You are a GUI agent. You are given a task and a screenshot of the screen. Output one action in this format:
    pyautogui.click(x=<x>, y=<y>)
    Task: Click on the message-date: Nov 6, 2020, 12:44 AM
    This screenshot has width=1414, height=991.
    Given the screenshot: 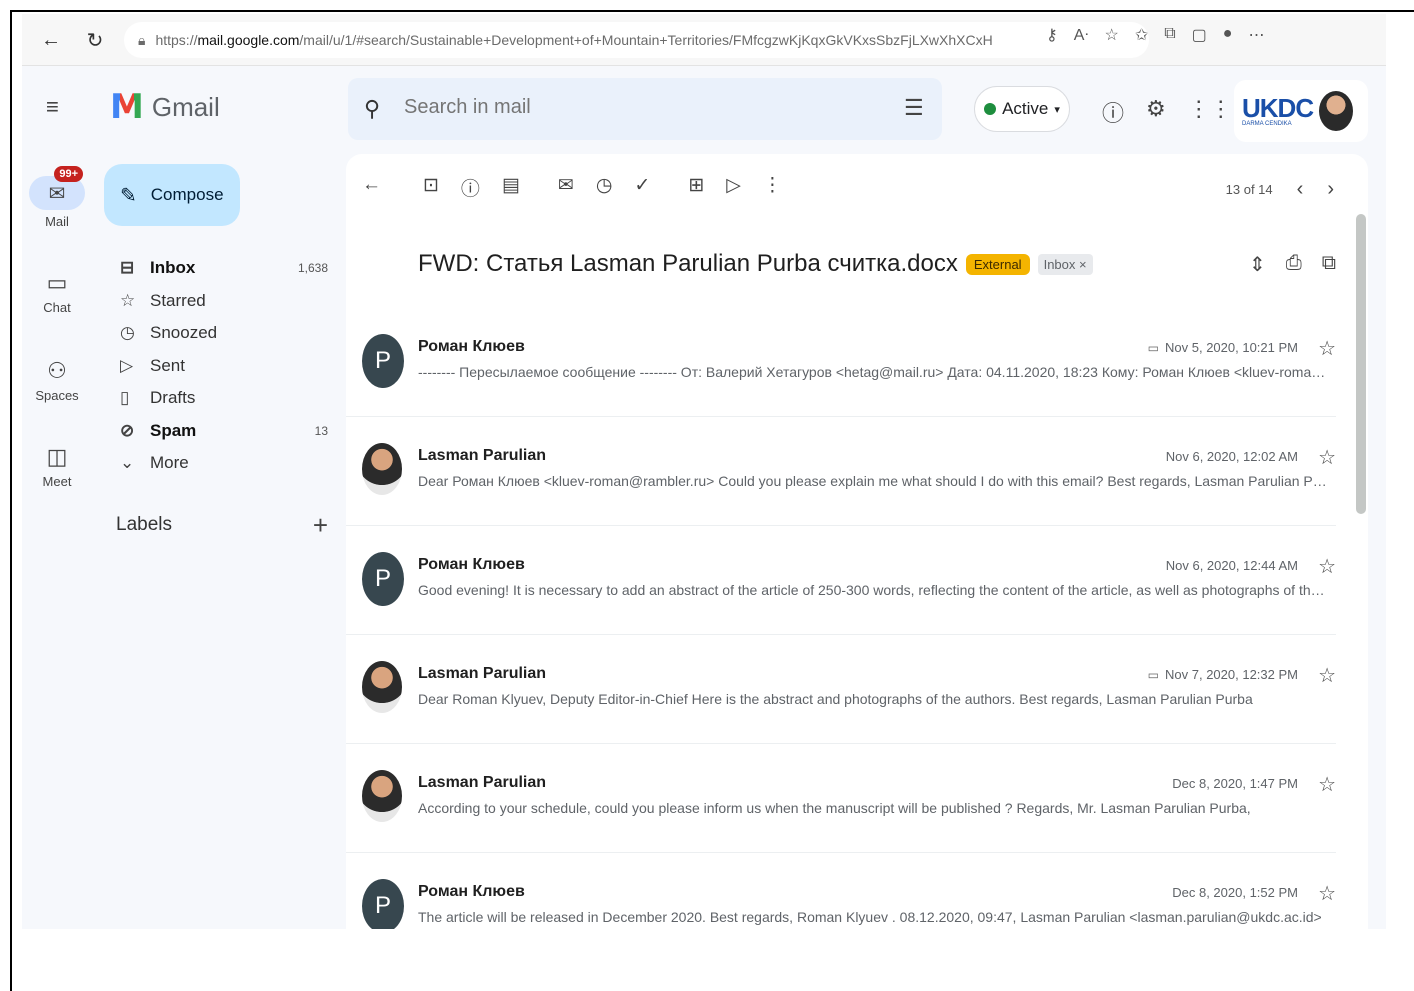 What is the action you would take?
    pyautogui.click(x=1232, y=565)
    